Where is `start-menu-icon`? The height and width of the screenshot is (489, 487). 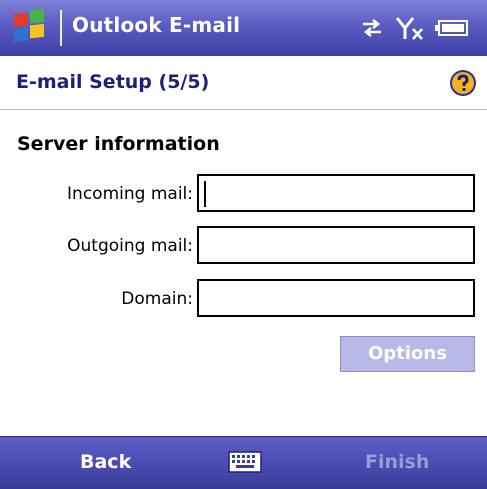
start-menu-icon is located at coordinates (30, 28).